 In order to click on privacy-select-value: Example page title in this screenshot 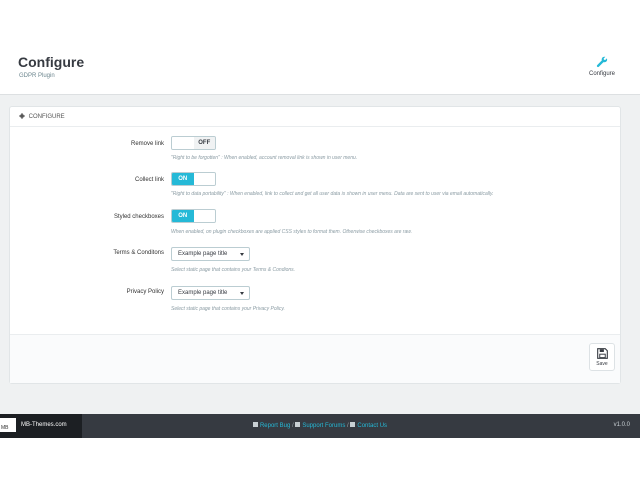, I will do `click(203, 293)`.